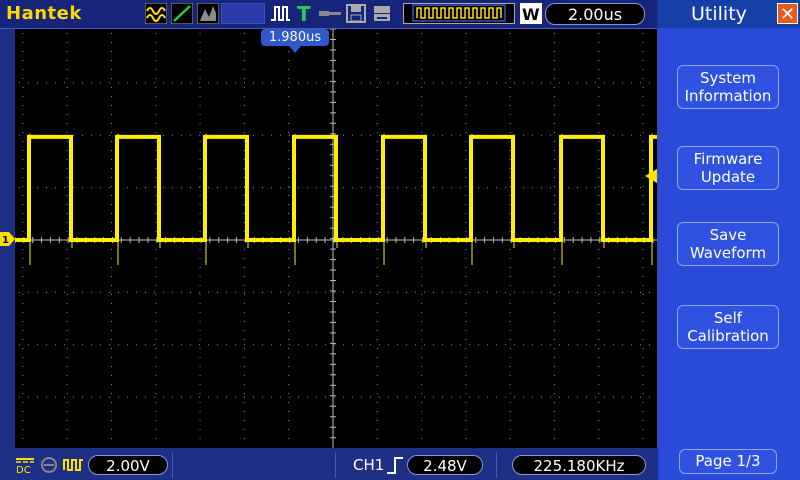 The height and width of the screenshot is (480, 800). What do you see at coordinates (49, 465) in the screenshot?
I see `bandwidth-limit-icon` at bounding box center [49, 465].